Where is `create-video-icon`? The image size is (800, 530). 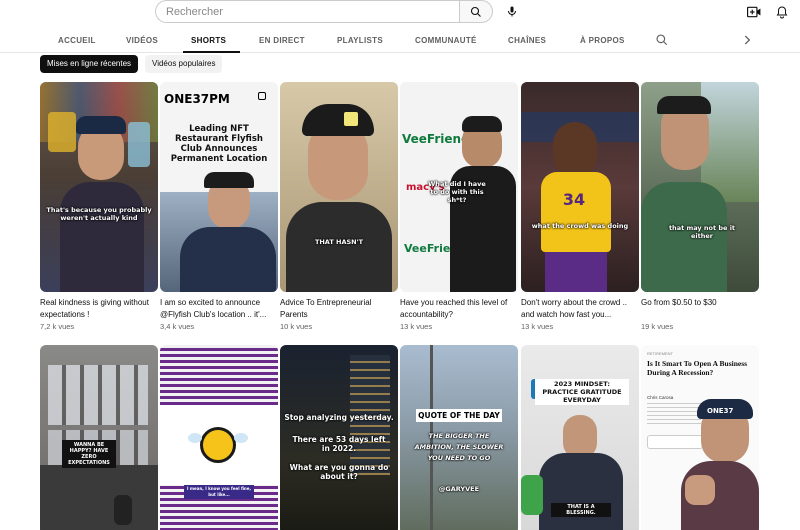
create-video-icon is located at coordinates (754, 12).